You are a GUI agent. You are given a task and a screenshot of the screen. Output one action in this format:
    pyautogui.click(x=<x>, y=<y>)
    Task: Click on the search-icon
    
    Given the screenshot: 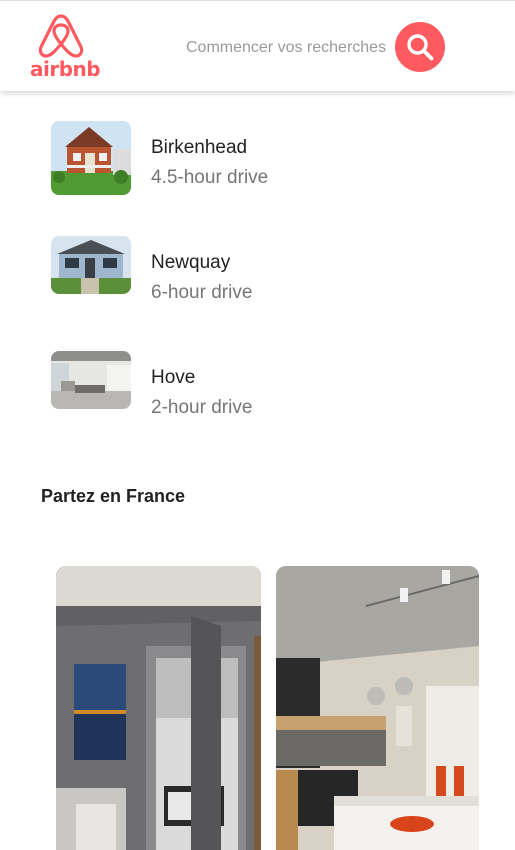 What is the action you would take?
    pyautogui.click(x=420, y=47)
    